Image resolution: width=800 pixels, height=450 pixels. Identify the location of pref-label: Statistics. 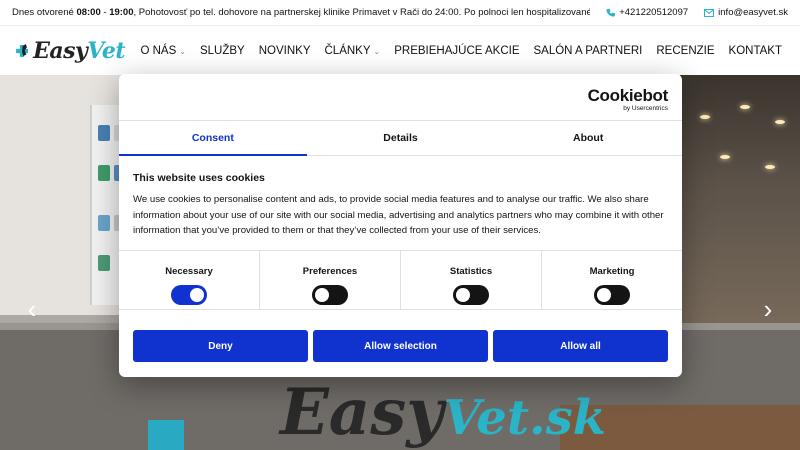
(471, 271).